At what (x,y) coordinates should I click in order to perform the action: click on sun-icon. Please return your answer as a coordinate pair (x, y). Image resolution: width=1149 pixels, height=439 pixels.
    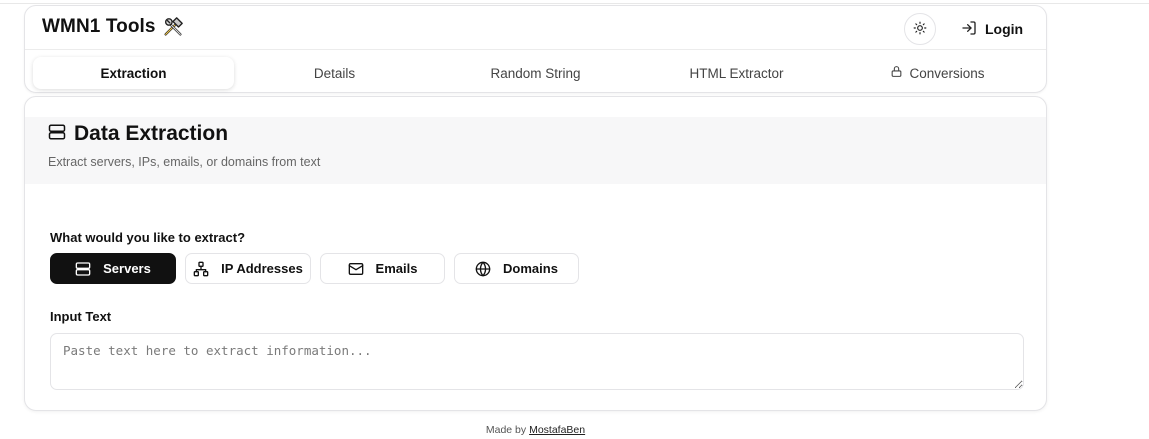
    Looking at the image, I should click on (920, 29).